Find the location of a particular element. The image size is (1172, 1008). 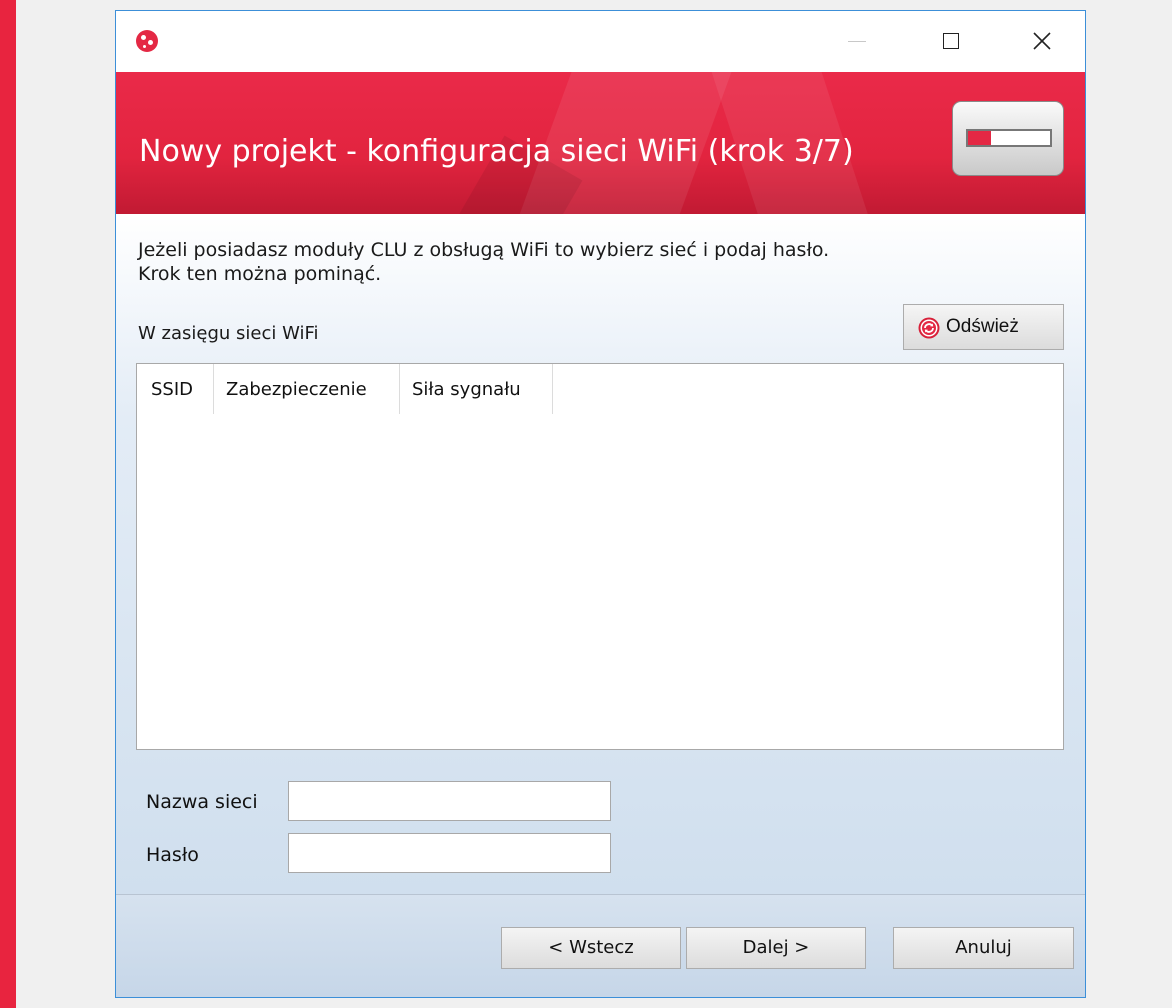

step-progress-track is located at coordinates (1009, 138).